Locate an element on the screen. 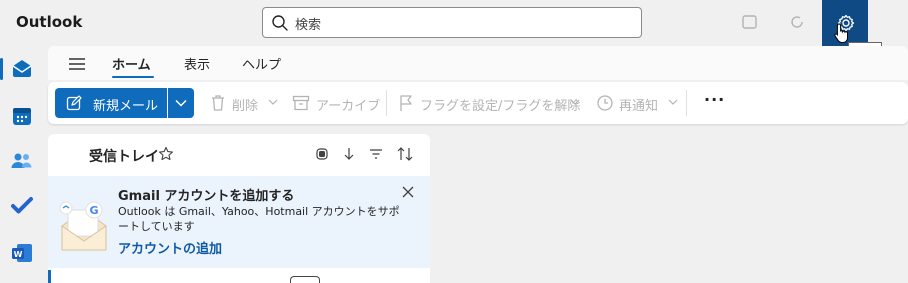  arrow-down-icon is located at coordinates (349, 154).